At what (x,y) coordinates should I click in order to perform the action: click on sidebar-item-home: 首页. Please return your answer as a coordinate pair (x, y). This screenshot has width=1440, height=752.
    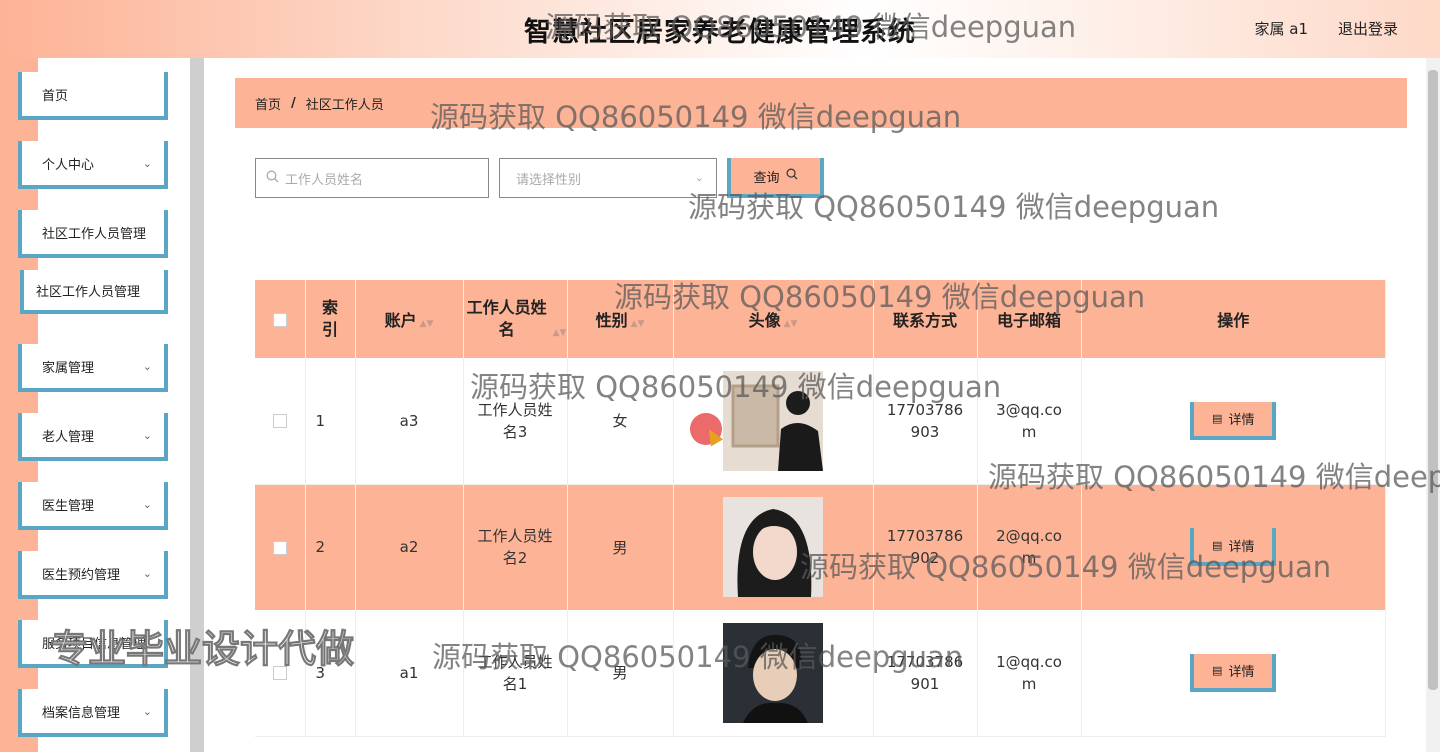
    Looking at the image, I should click on (93, 96).